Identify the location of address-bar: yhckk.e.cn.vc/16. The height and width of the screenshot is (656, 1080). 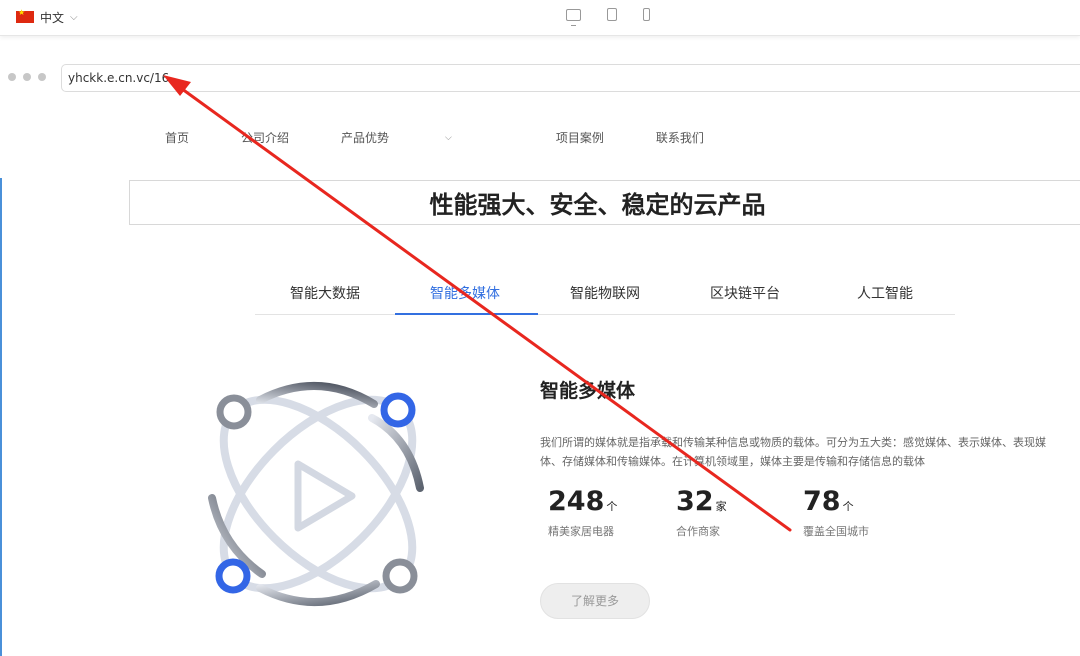
(570, 78).